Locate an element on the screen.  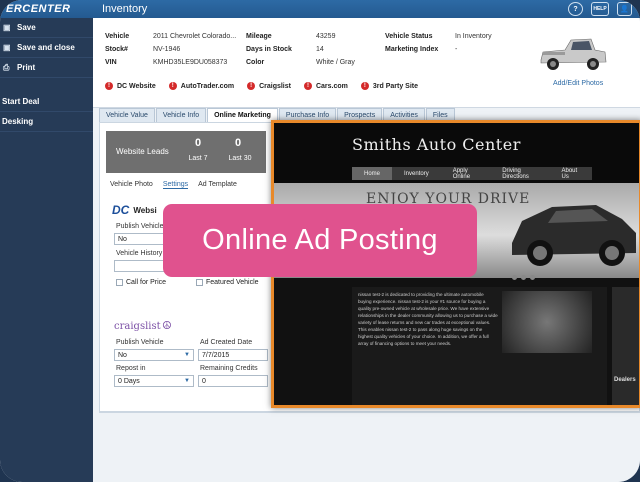
cl-credits-label: Remaining Credits is located at coordinates (229, 368).